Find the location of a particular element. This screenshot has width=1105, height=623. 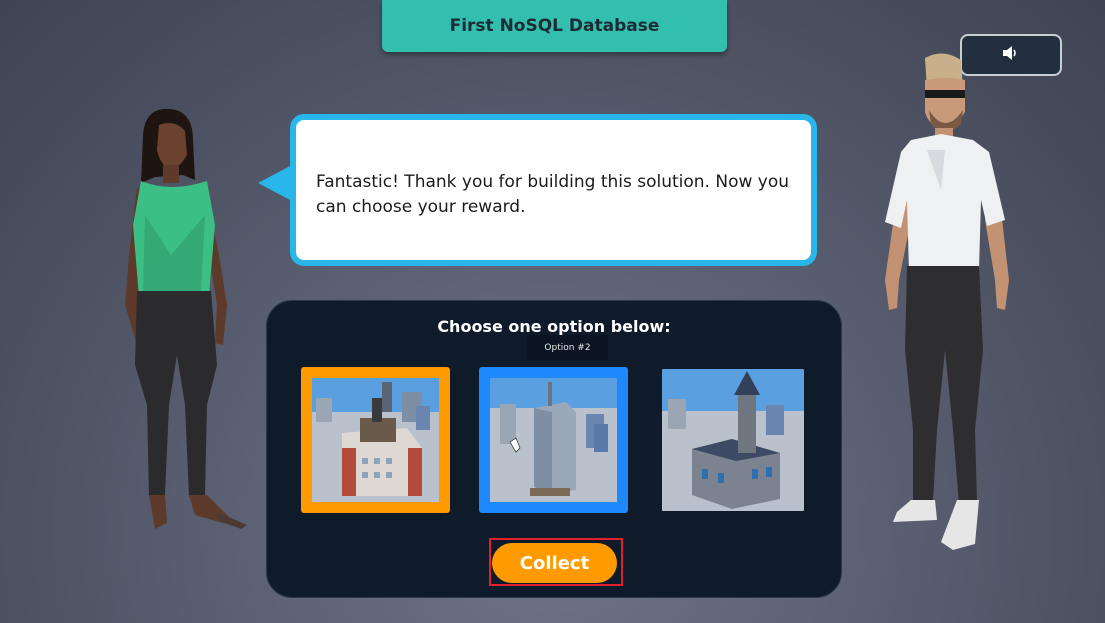

character-woman is located at coordinates (186, 318).